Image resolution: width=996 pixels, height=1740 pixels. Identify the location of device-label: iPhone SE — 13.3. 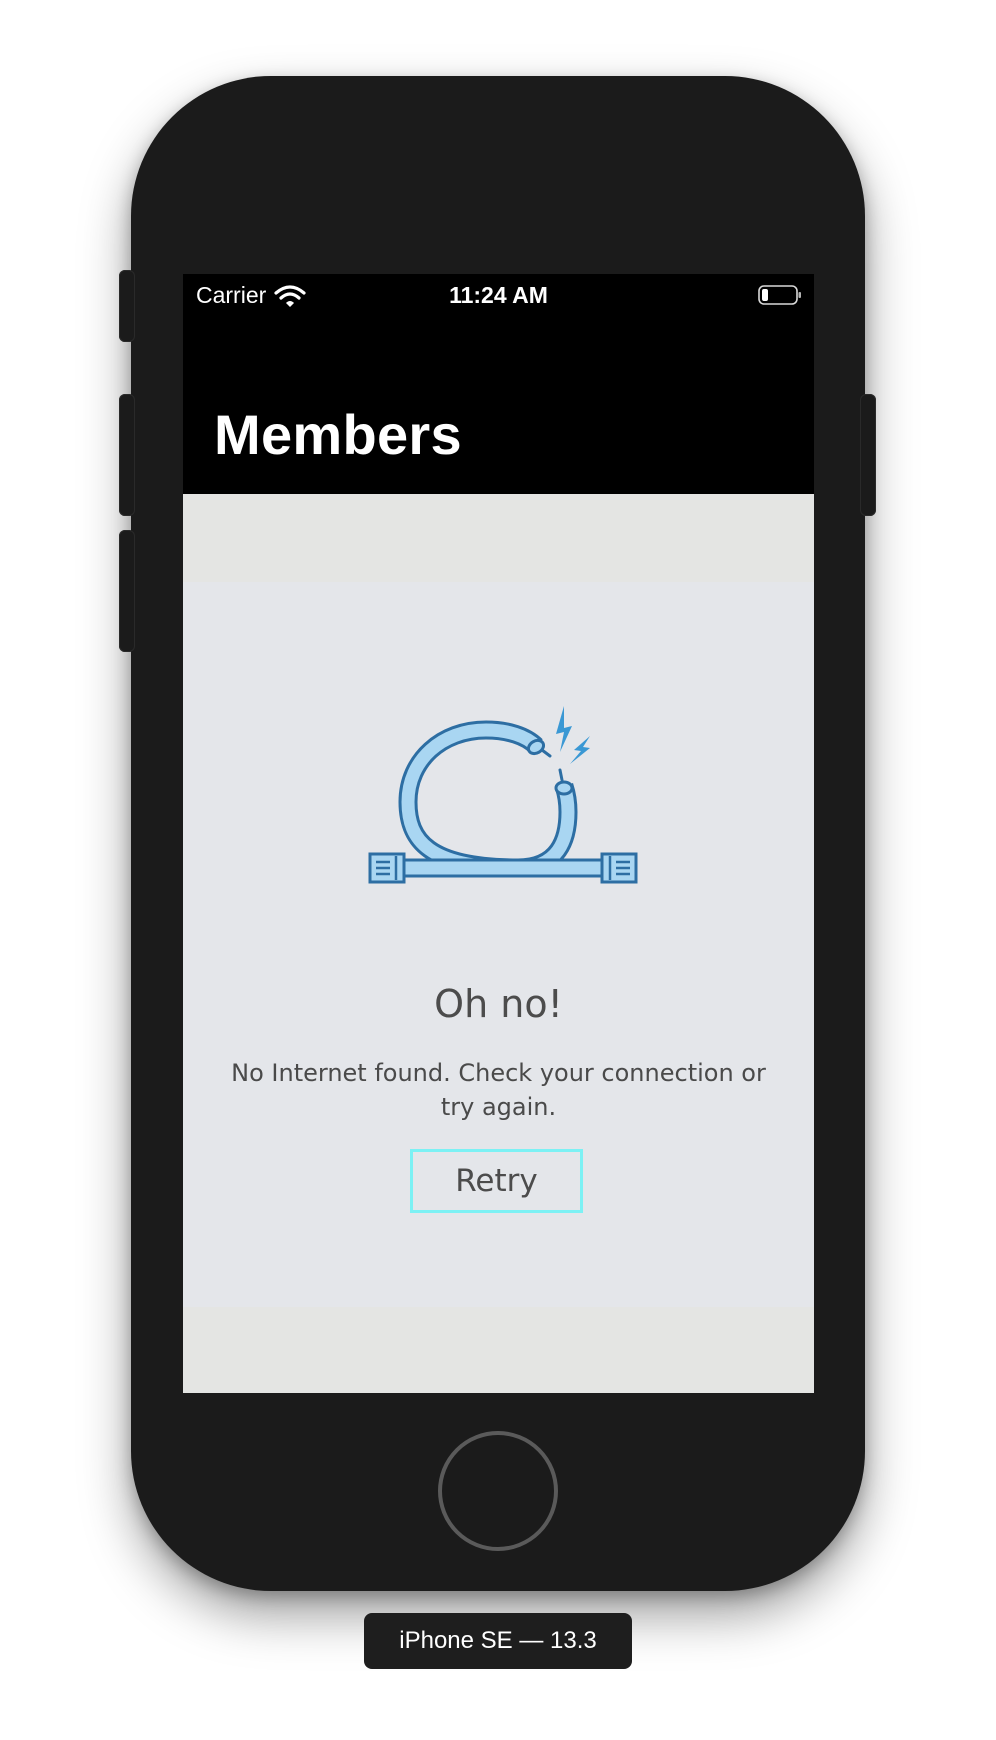
(498, 1641).